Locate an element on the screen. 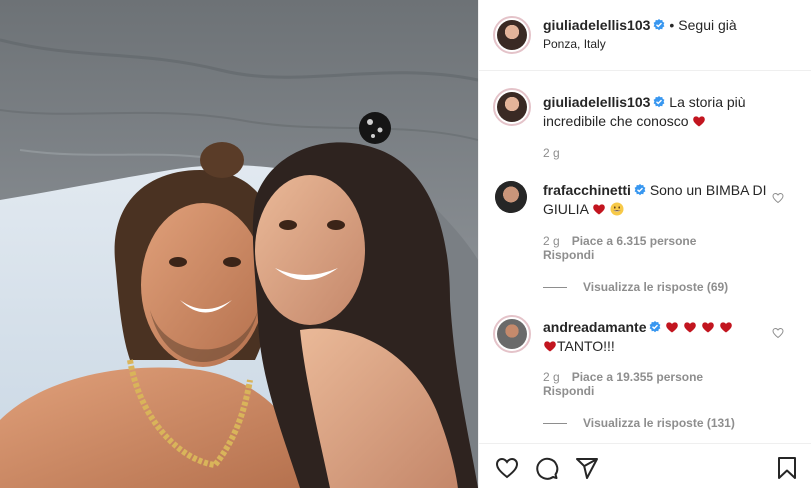  header-username: giuliadelellis103 is located at coordinates (596, 25).